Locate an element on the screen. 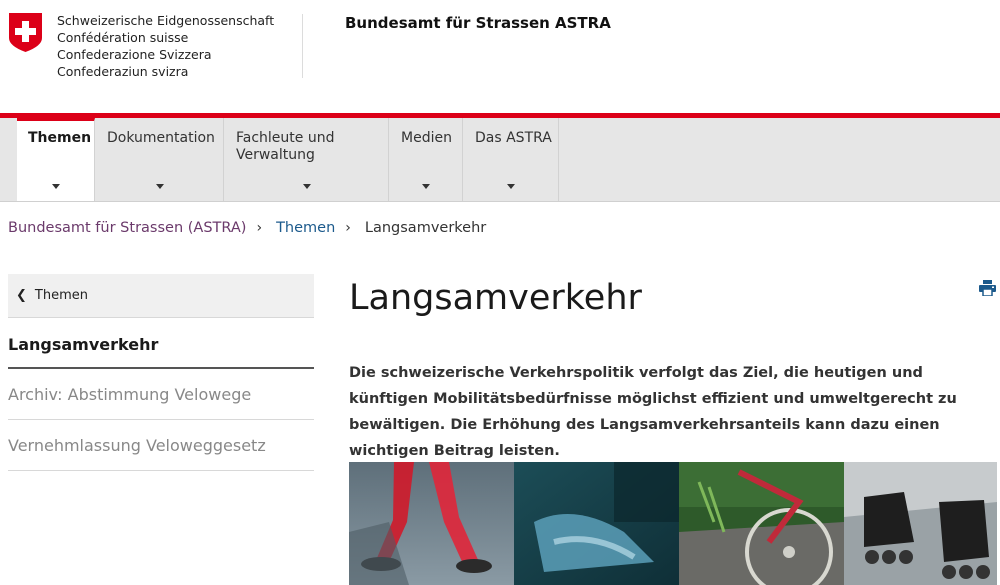 This screenshot has height=585, width=1000. nav-item-label: Themen is located at coordinates (60, 138).